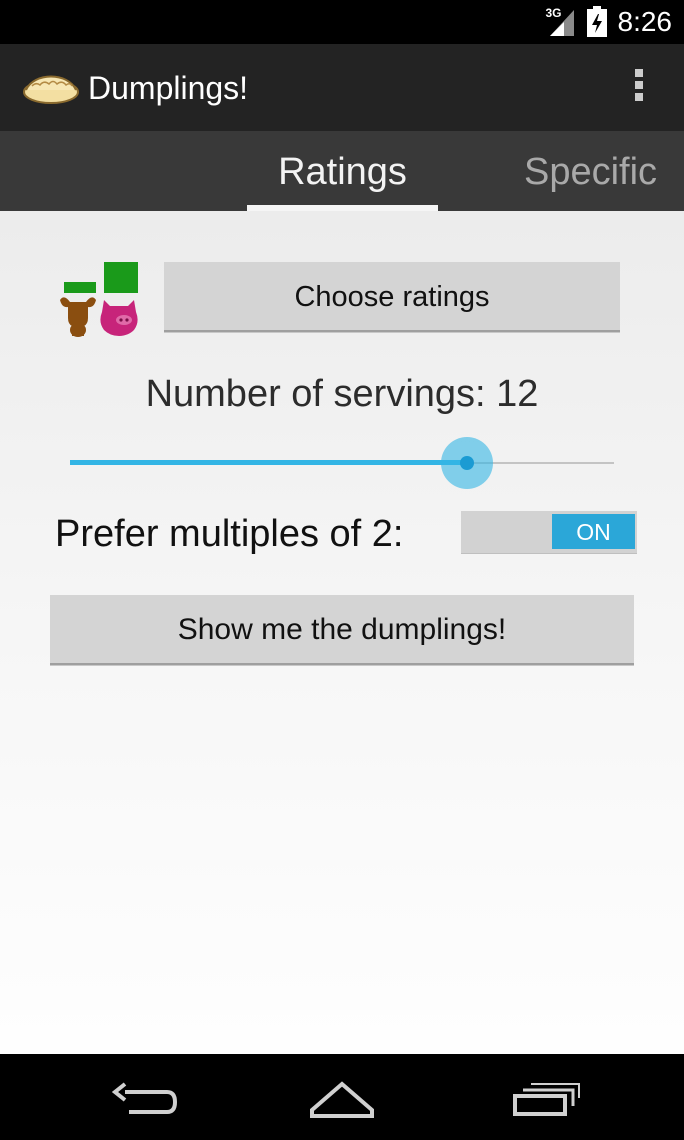  I want to click on tab-ratings: Ratings, so click(342, 171).